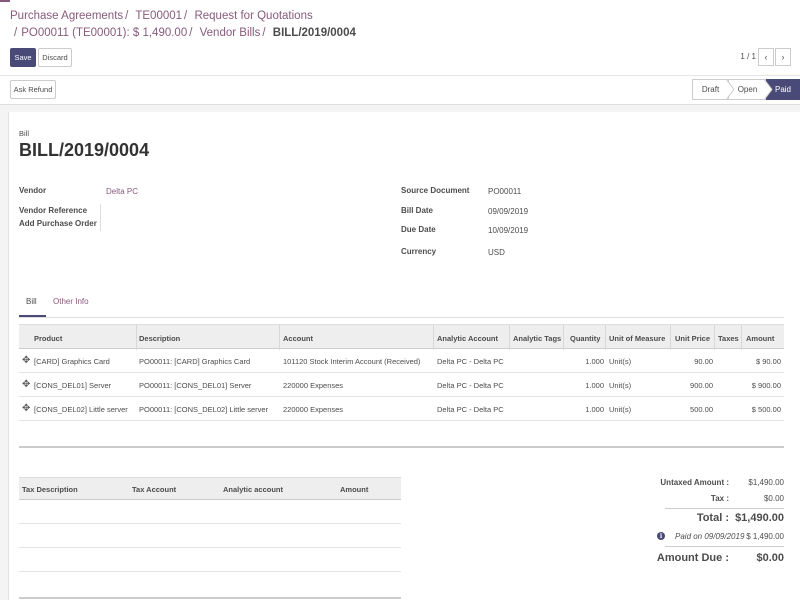 This screenshot has width=800, height=600. What do you see at coordinates (766, 482) in the screenshot?
I see `untaxed-amount-value: $1,490.00` at bounding box center [766, 482].